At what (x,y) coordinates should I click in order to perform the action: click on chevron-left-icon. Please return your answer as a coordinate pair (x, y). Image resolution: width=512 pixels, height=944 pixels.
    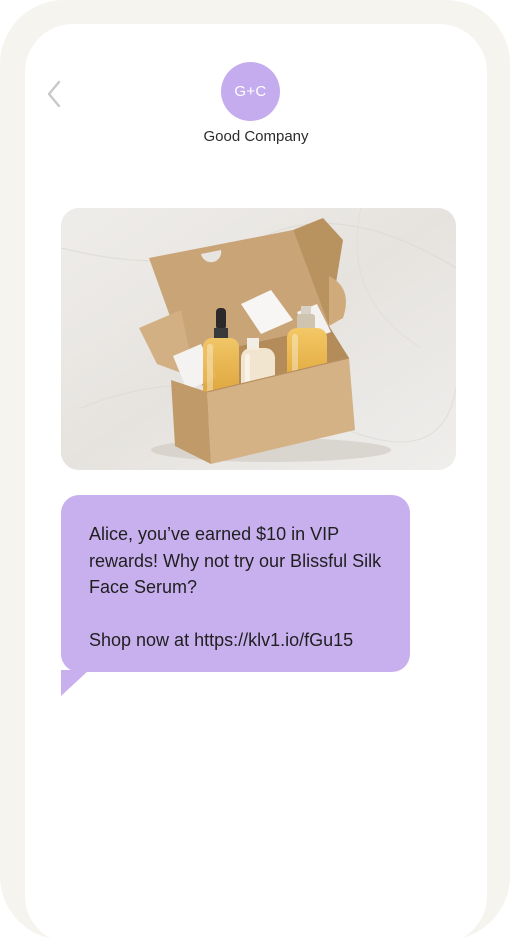
    Looking at the image, I should click on (54, 94).